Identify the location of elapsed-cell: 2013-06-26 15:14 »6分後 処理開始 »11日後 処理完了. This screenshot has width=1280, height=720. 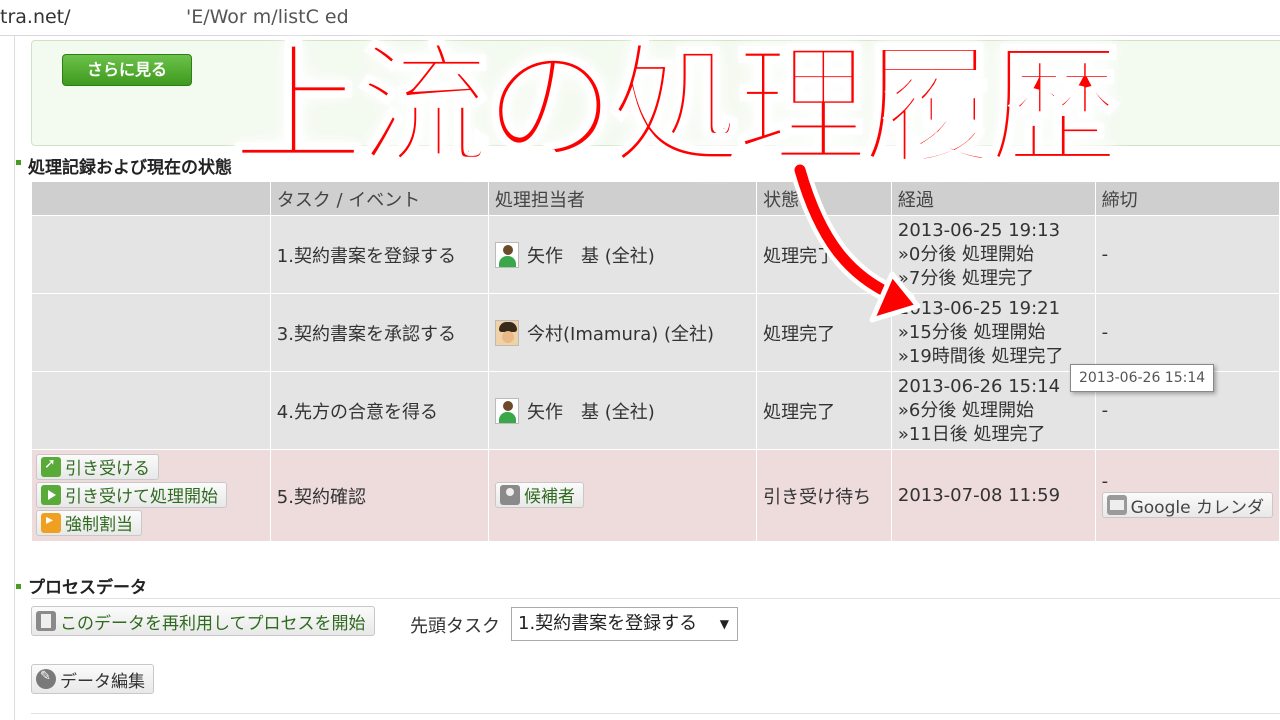
(993, 410).